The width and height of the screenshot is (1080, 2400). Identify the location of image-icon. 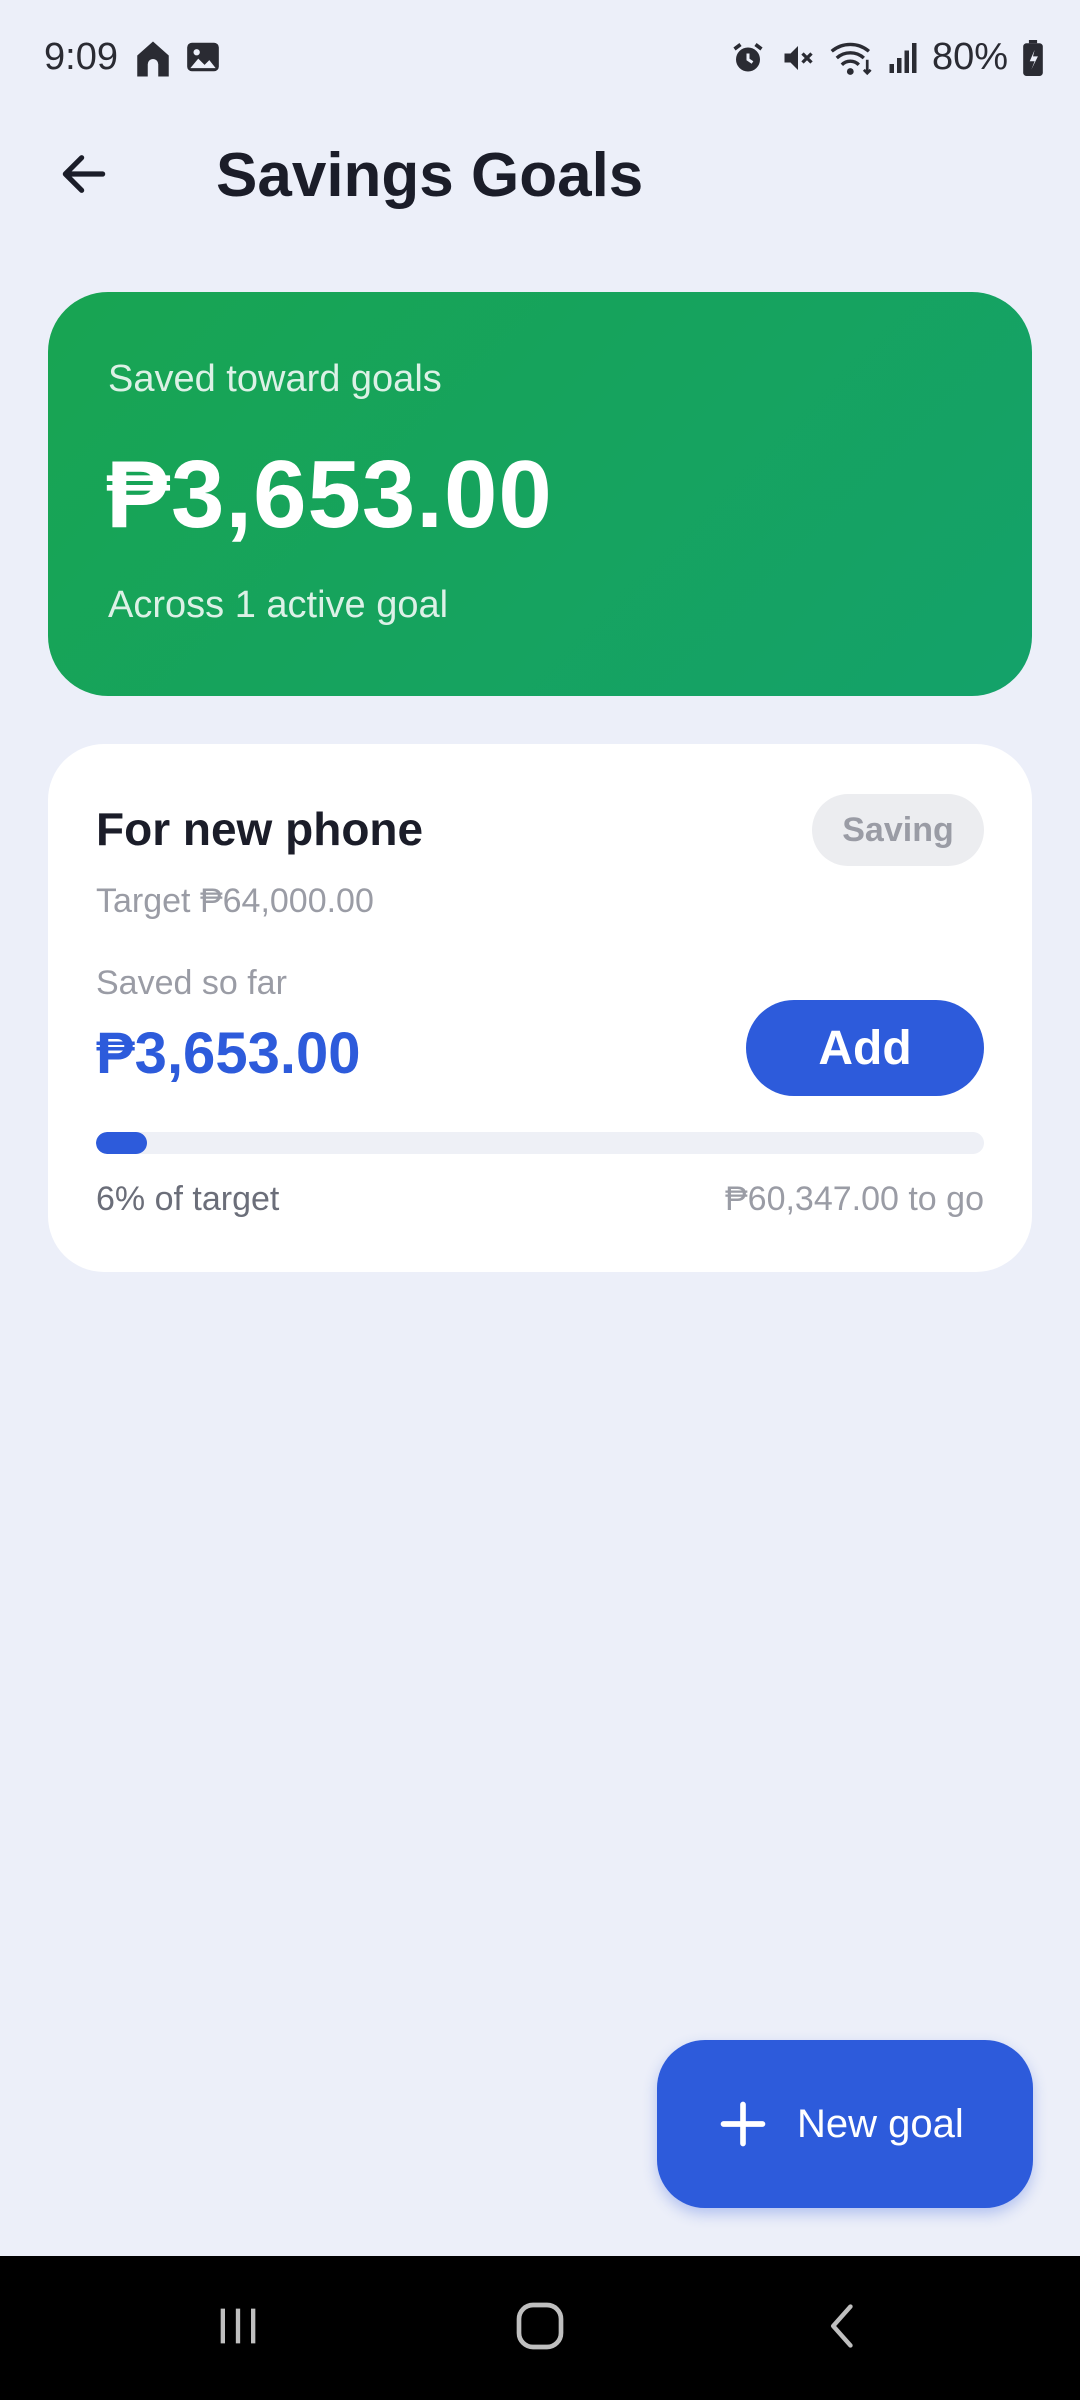
(203, 61).